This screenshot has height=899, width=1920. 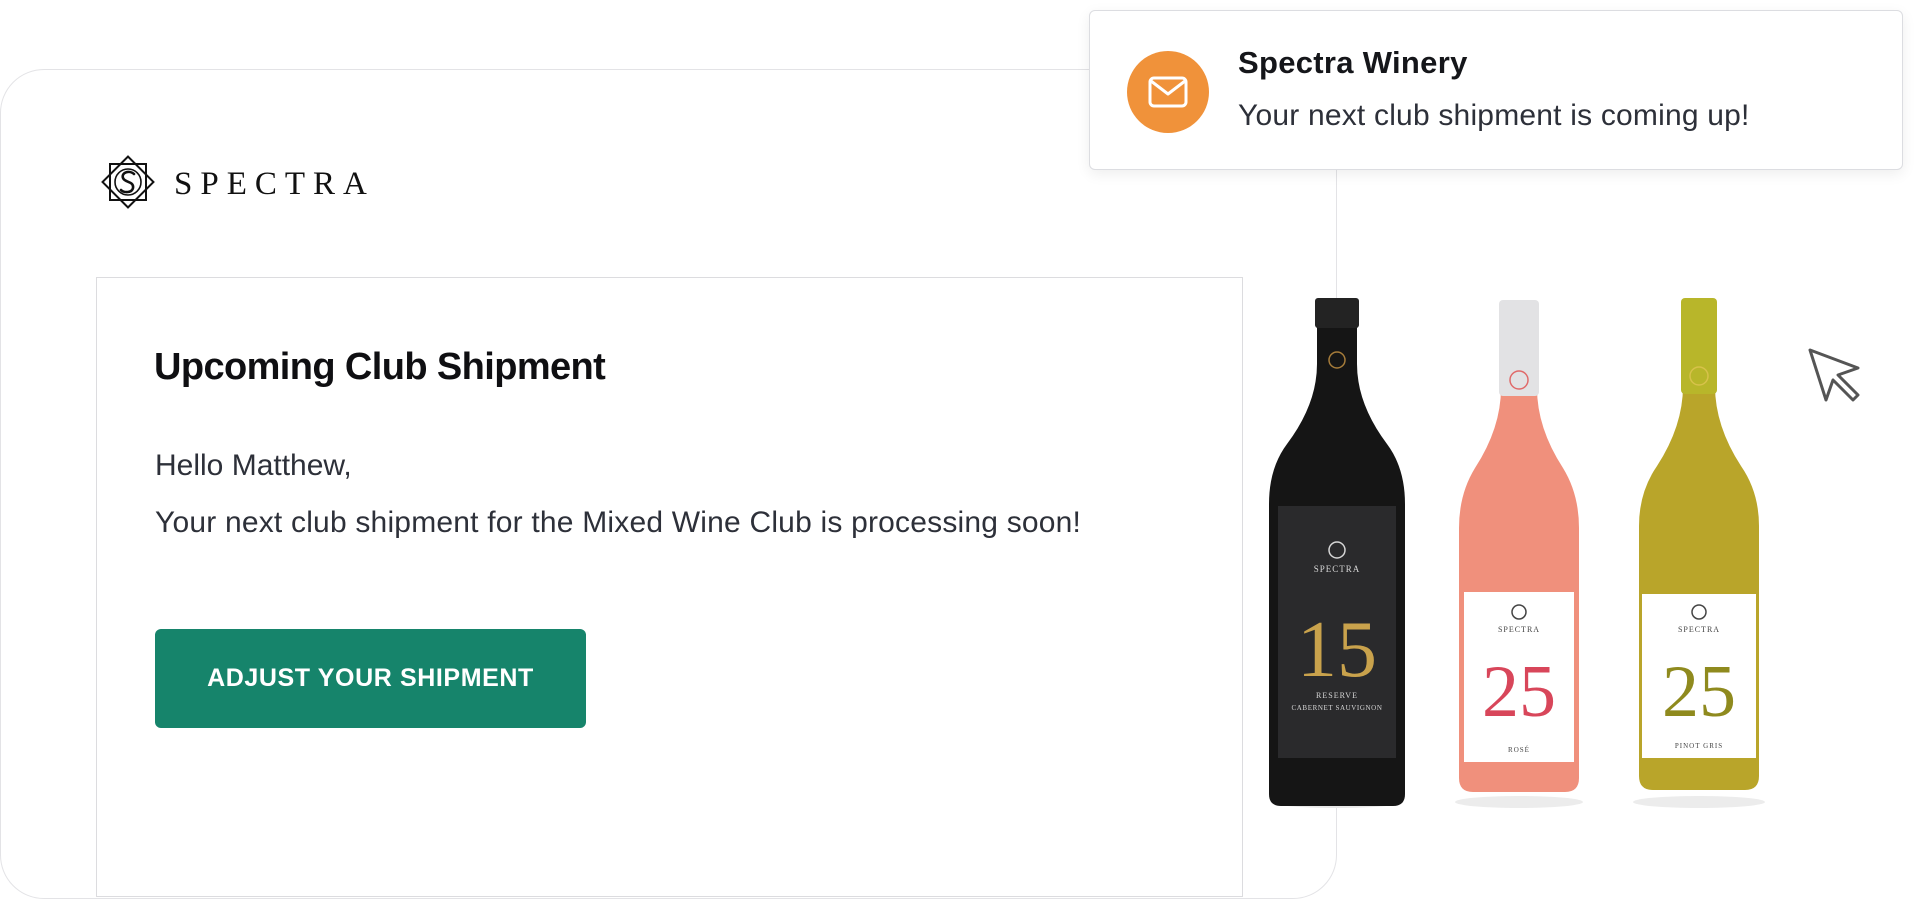 I want to click on notification-avatar, so click(x=1168, y=92).